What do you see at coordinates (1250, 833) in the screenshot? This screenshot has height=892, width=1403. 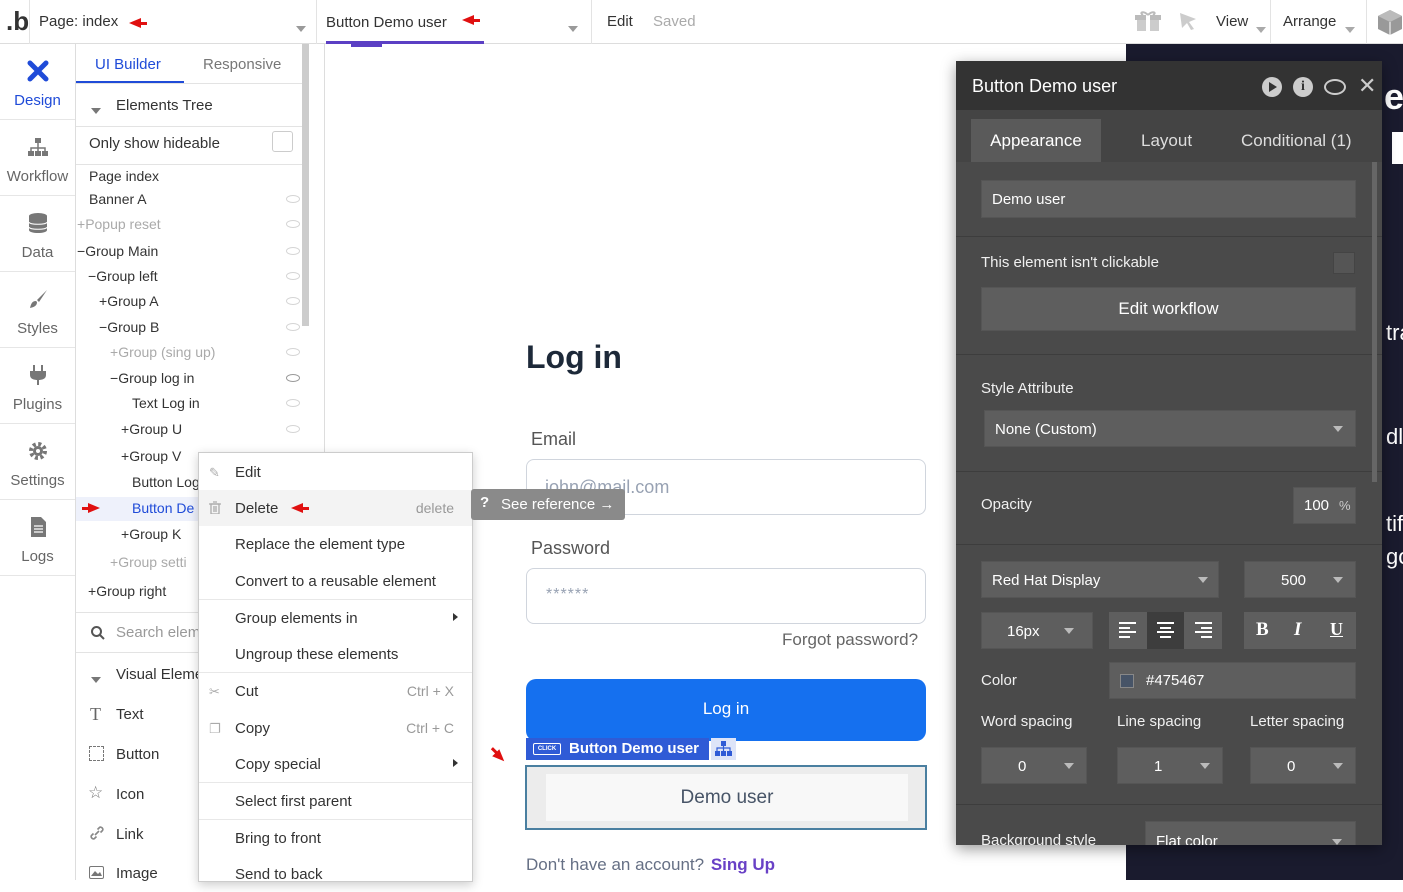 I see `background-style-select: Flat color` at bounding box center [1250, 833].